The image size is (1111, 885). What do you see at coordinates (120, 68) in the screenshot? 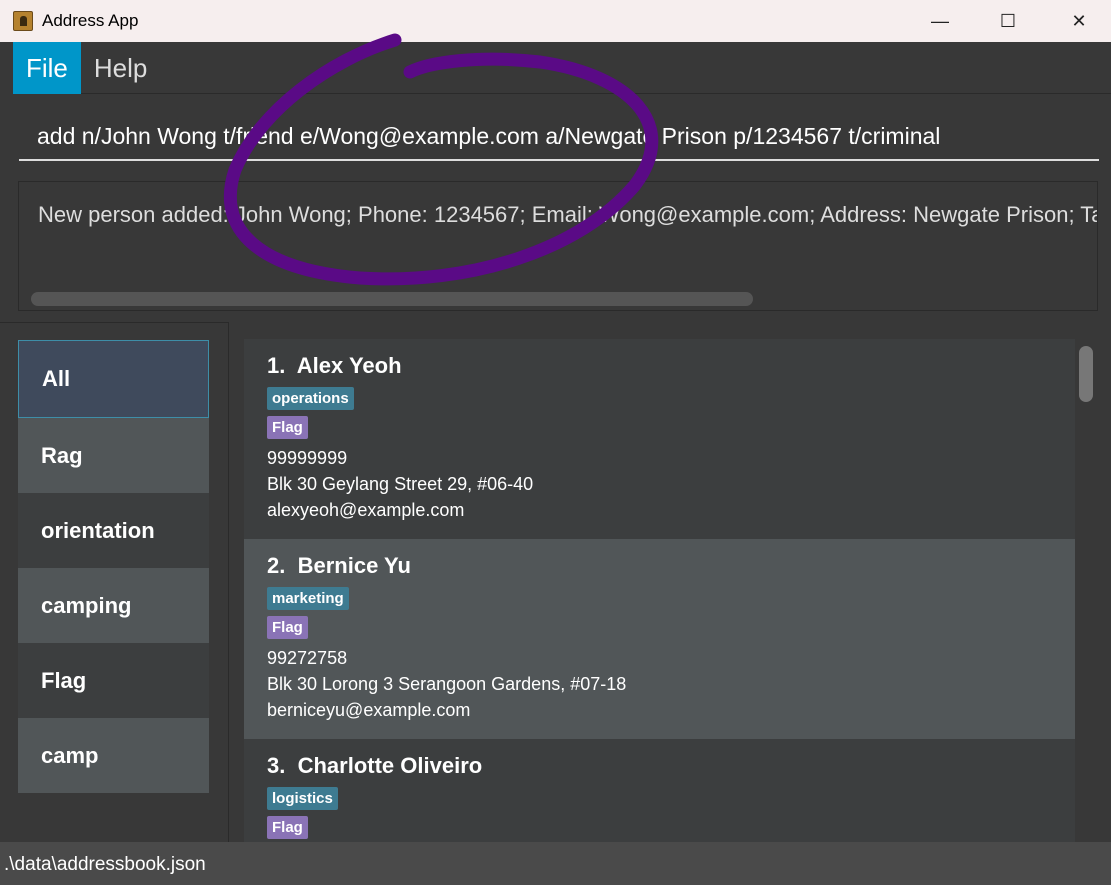
I see `menu-help: Help` at bounding box center [120, 68].